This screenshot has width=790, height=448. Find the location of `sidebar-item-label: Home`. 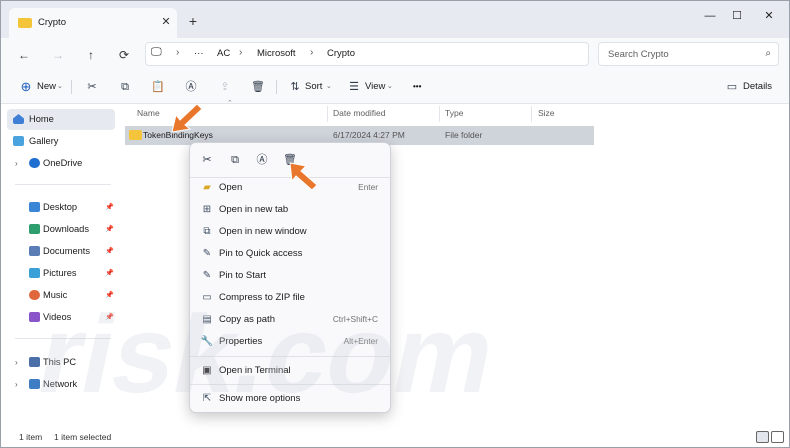

sidebar-item-label: Home is located at coordinates (41, 119).